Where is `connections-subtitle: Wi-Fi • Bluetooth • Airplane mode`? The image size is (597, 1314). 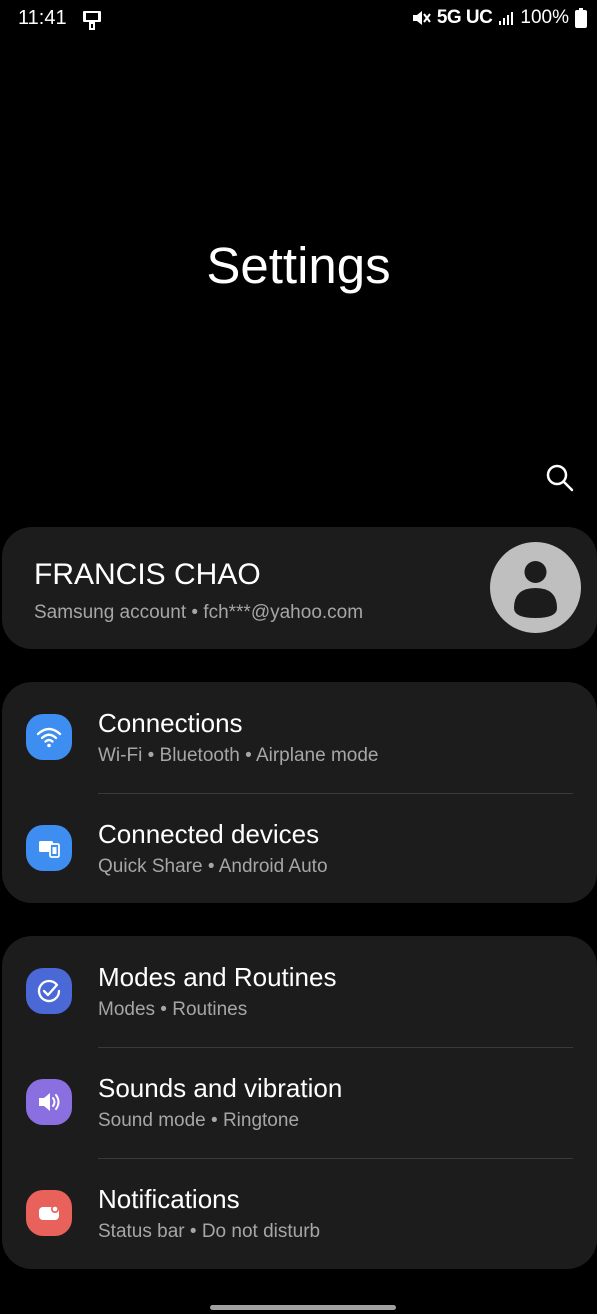
connections-subtitle: Wi-Fi • Bluetooth • Airplane mode is located at coordinates (238, 755).